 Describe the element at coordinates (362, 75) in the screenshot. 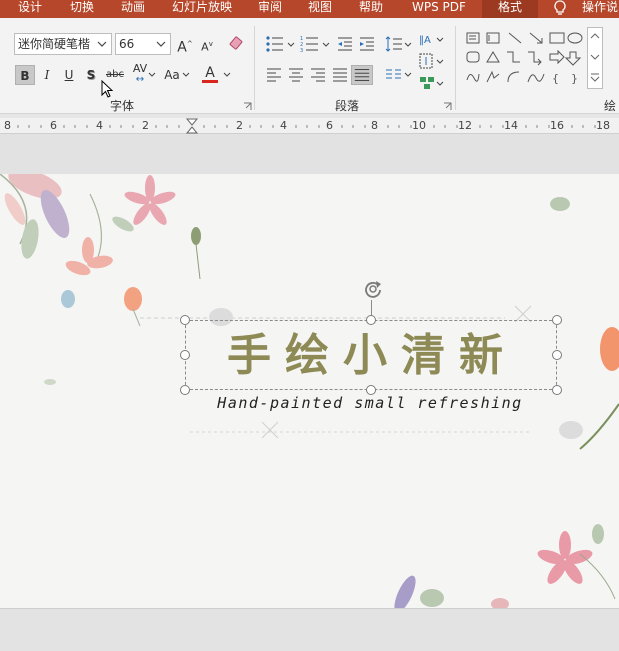

I see `distributed-icon` at that location.